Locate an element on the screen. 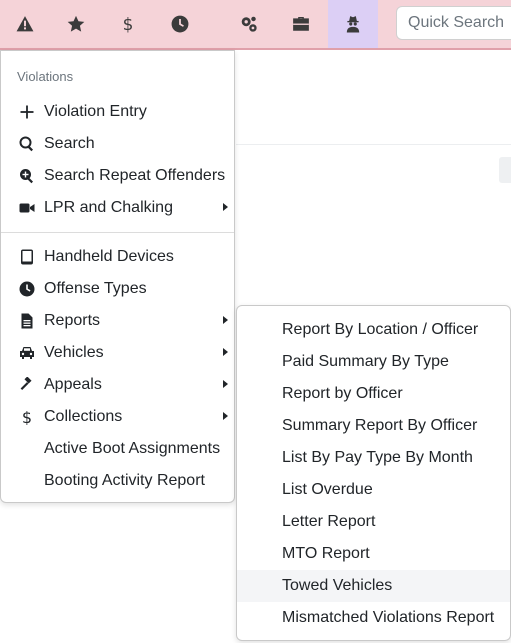  tablet-icon is located at coordinates (27, 257).